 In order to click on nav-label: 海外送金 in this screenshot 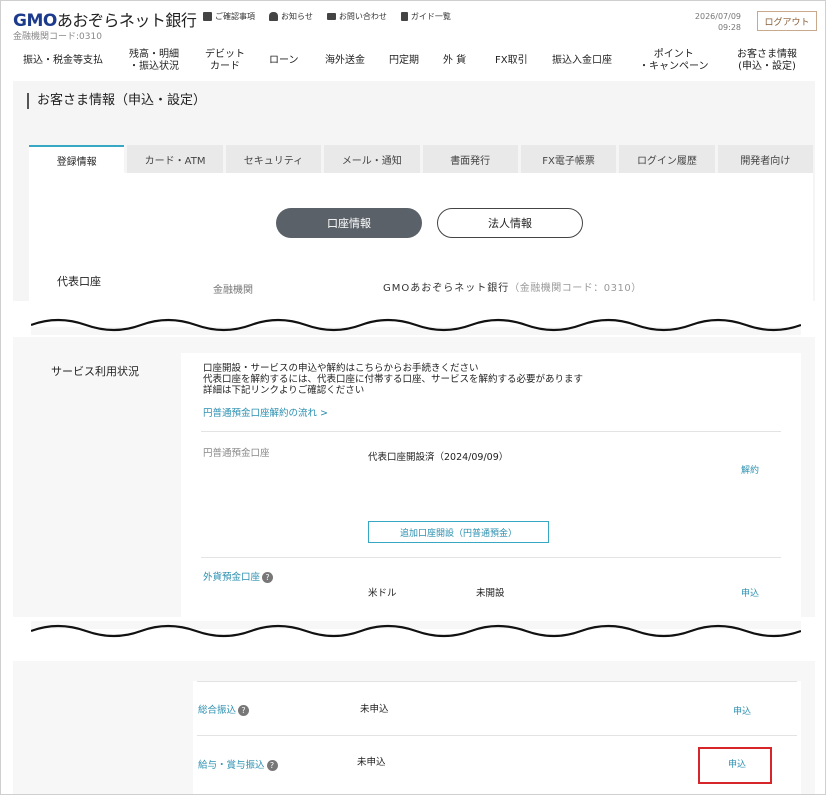, I will do `click(345, 60)`.